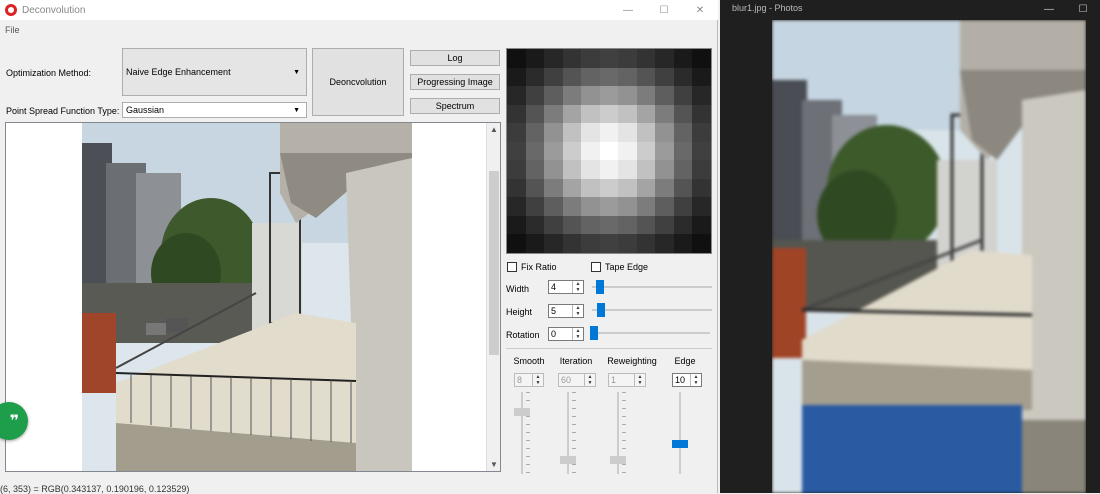  Describe the element at coordinates (600, 287) in the screenshot. I see `width-slider-handle` at that location.